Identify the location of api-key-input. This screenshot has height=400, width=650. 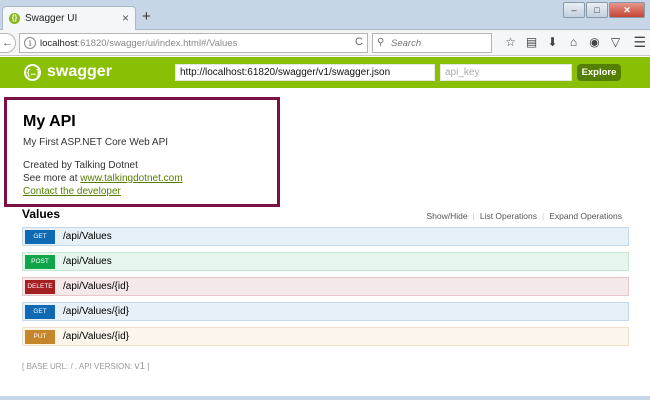
(506, 72).